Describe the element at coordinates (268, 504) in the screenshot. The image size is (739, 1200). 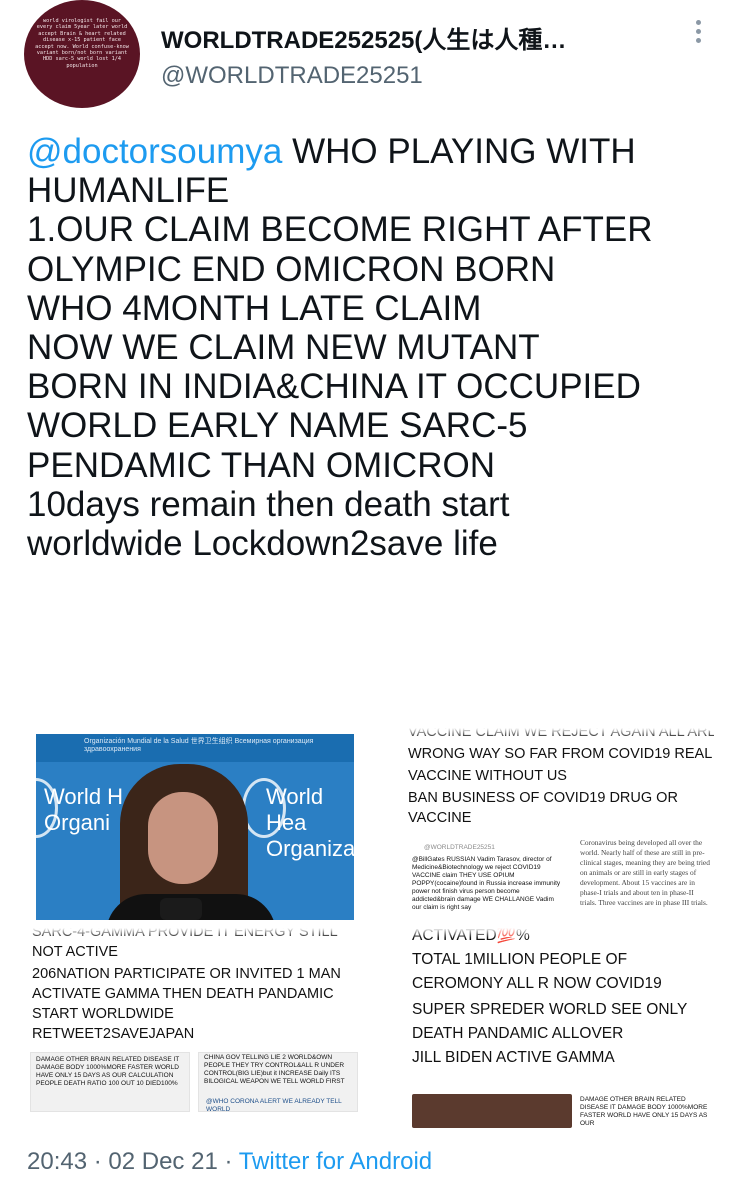
I see `tweet-line: 10days remain then death start` at that location.